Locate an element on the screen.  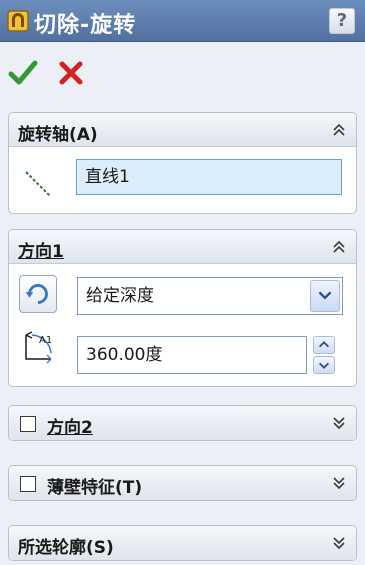
group-title-selected-contours: 所选轮廓(S) is located at coordinates (66, 548).